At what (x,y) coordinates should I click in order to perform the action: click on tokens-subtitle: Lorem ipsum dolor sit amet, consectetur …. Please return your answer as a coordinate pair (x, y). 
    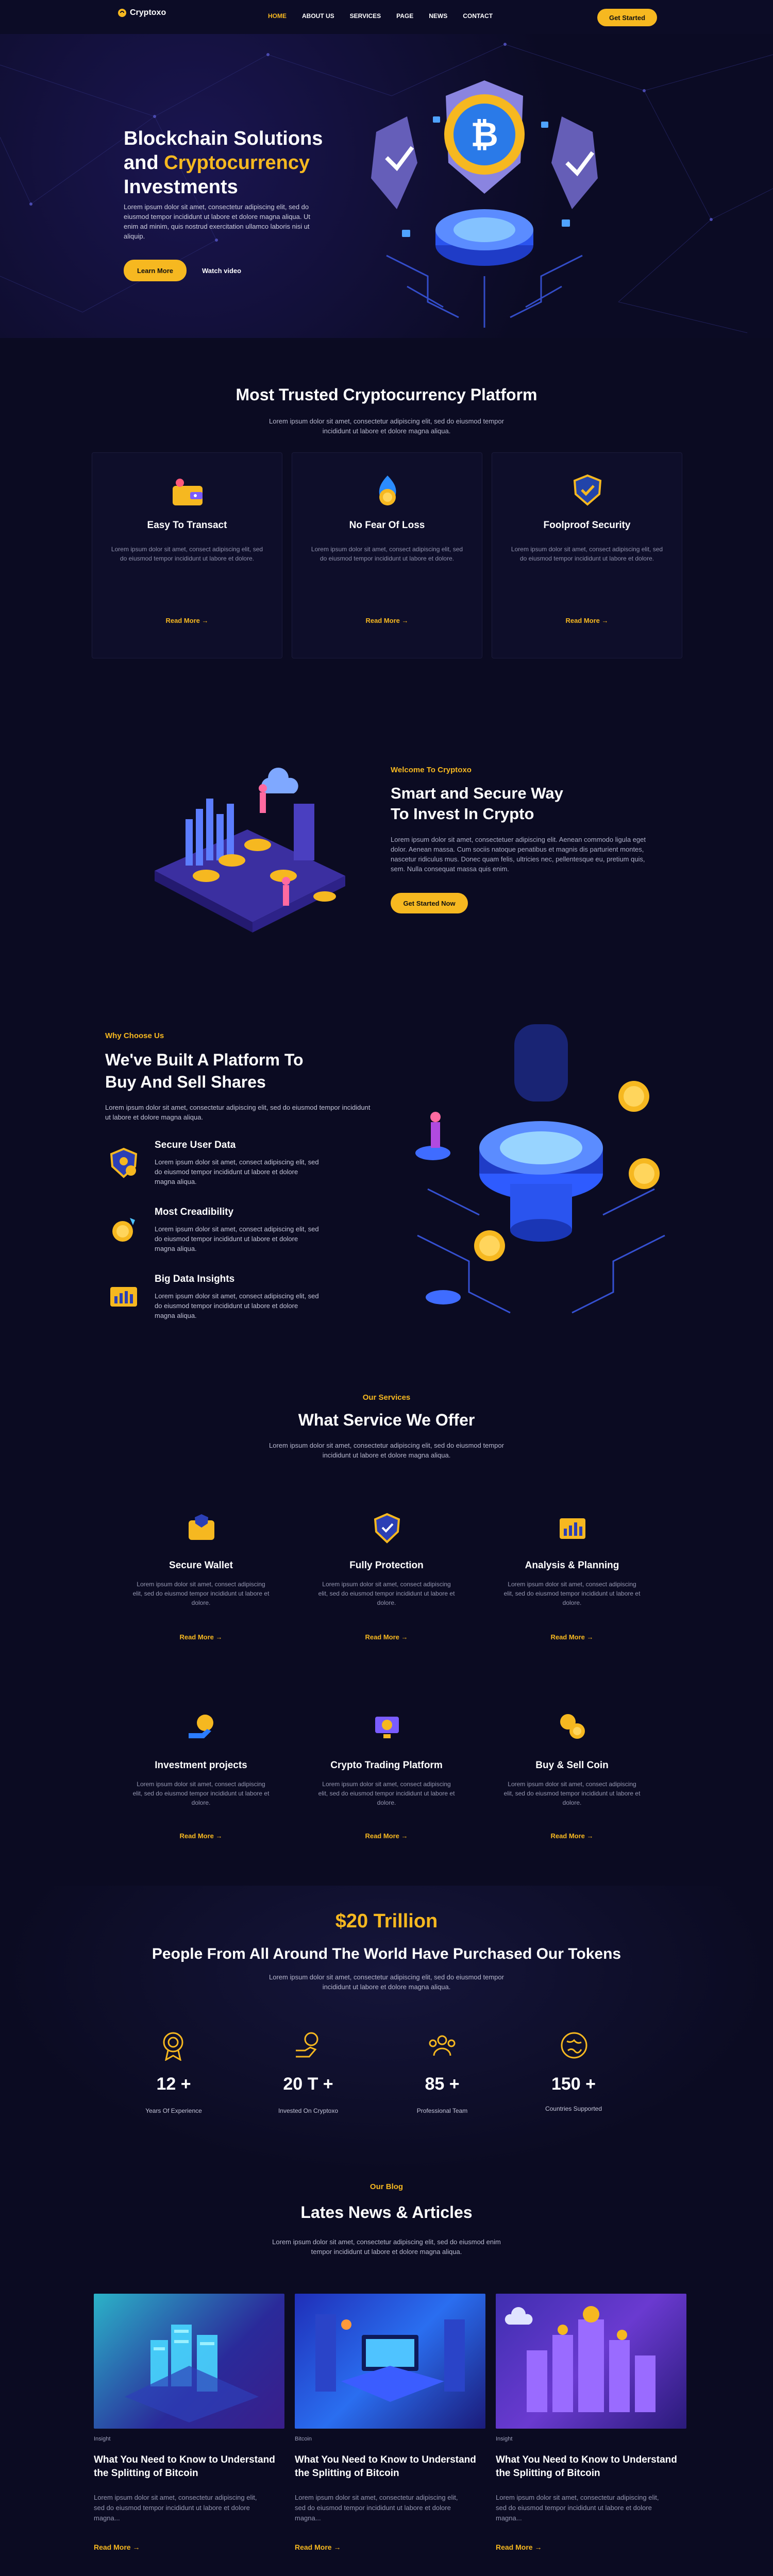
    Looking at the image, I should click on (386, 1982).